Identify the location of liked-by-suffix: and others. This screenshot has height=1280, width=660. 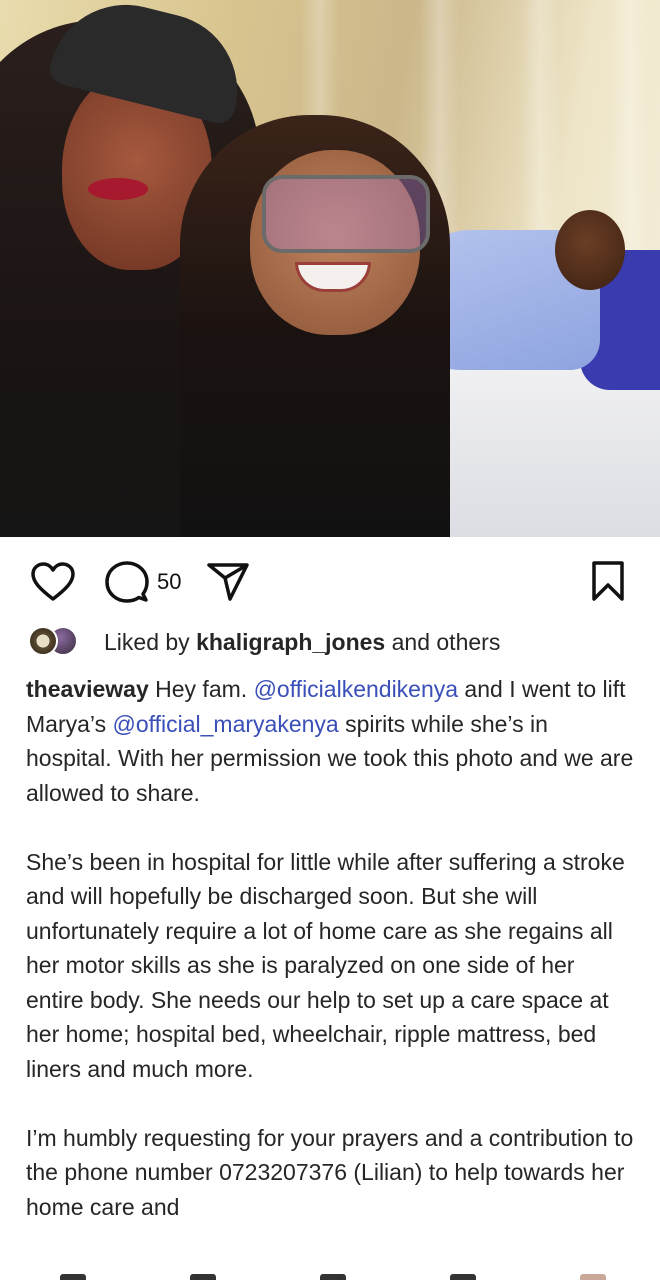
(443, 642).